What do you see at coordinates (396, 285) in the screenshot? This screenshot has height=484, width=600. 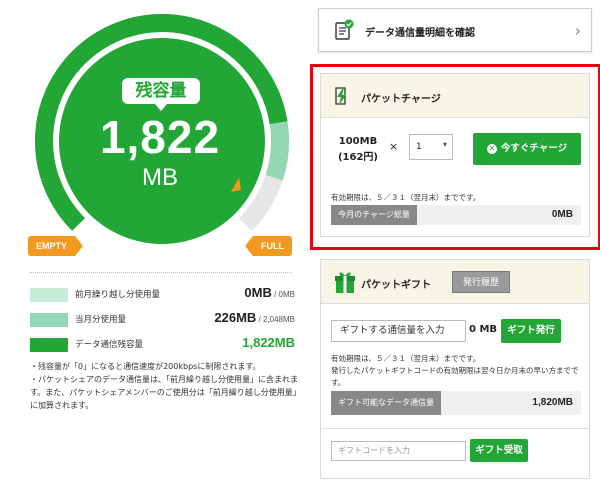 I see `packet-gift-title: パケットギフト` at bounding box center [396, 285].